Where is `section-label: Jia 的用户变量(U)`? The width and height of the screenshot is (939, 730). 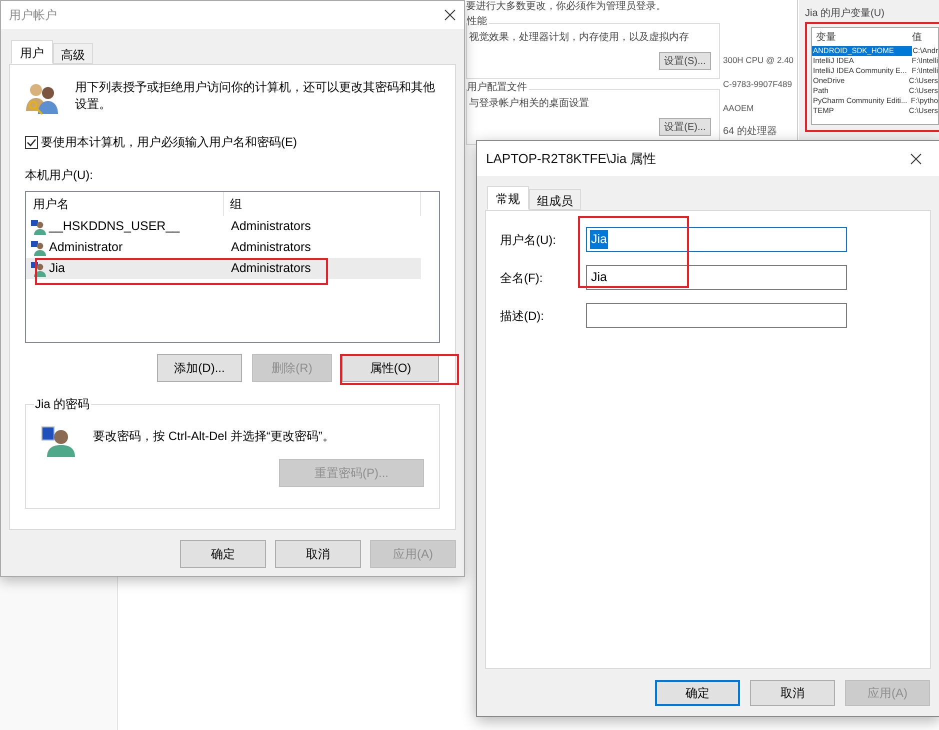
section-label: Jia 的用户变量(U) is located at coordinates (845, 14).